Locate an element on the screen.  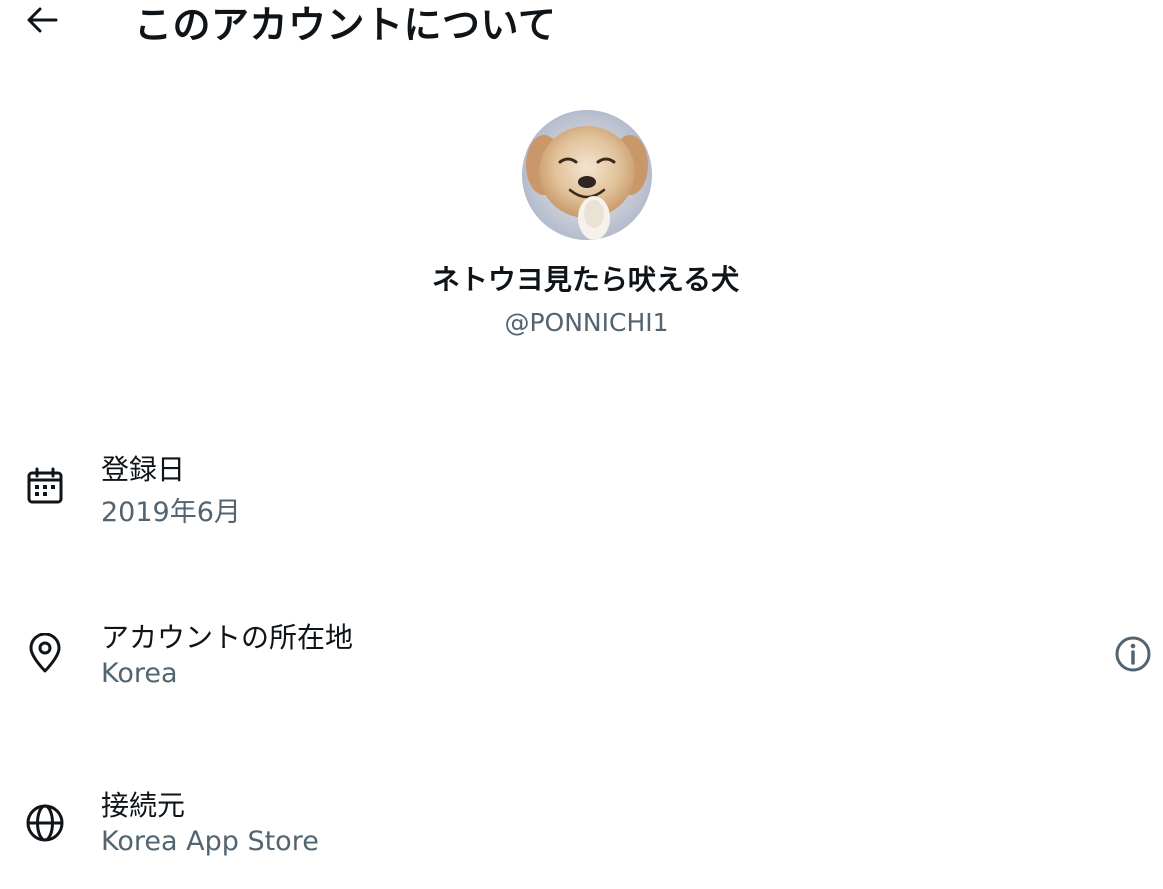
detail-value-connected-via: Korea App Store is located at coordinates (210, 841).